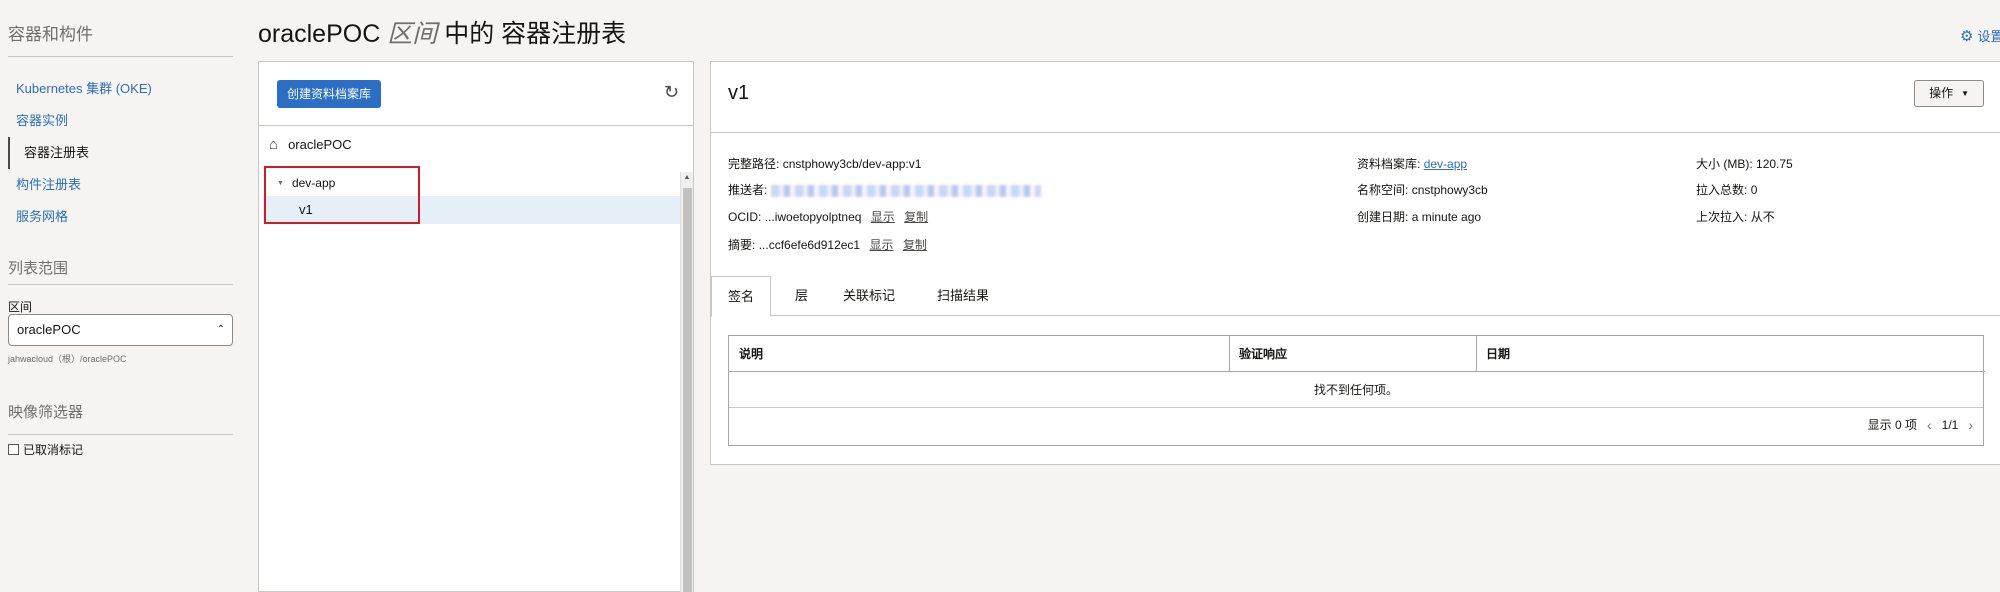 The image size is (2000, 592). Describe the element at coordinates (1446, 217) in the screenshot. I see `created-value: a minute ago` at that location.